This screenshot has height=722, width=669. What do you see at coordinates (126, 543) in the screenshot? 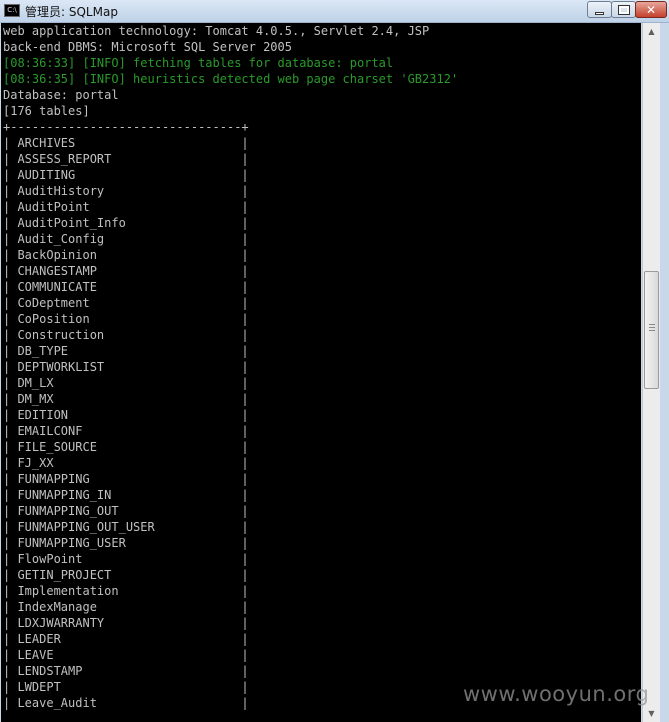
I see `console-line: | FUNMAPPING_USER |` at bounding box center [126, 543].